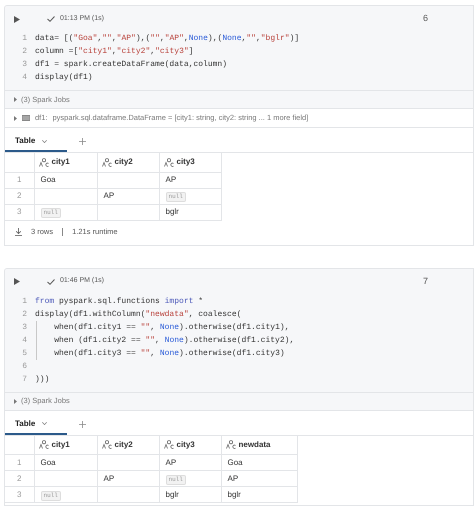  I want to click on code-line: when (df1.city2 == "", None).otherwise(df1.city2),, so click(164, 340).